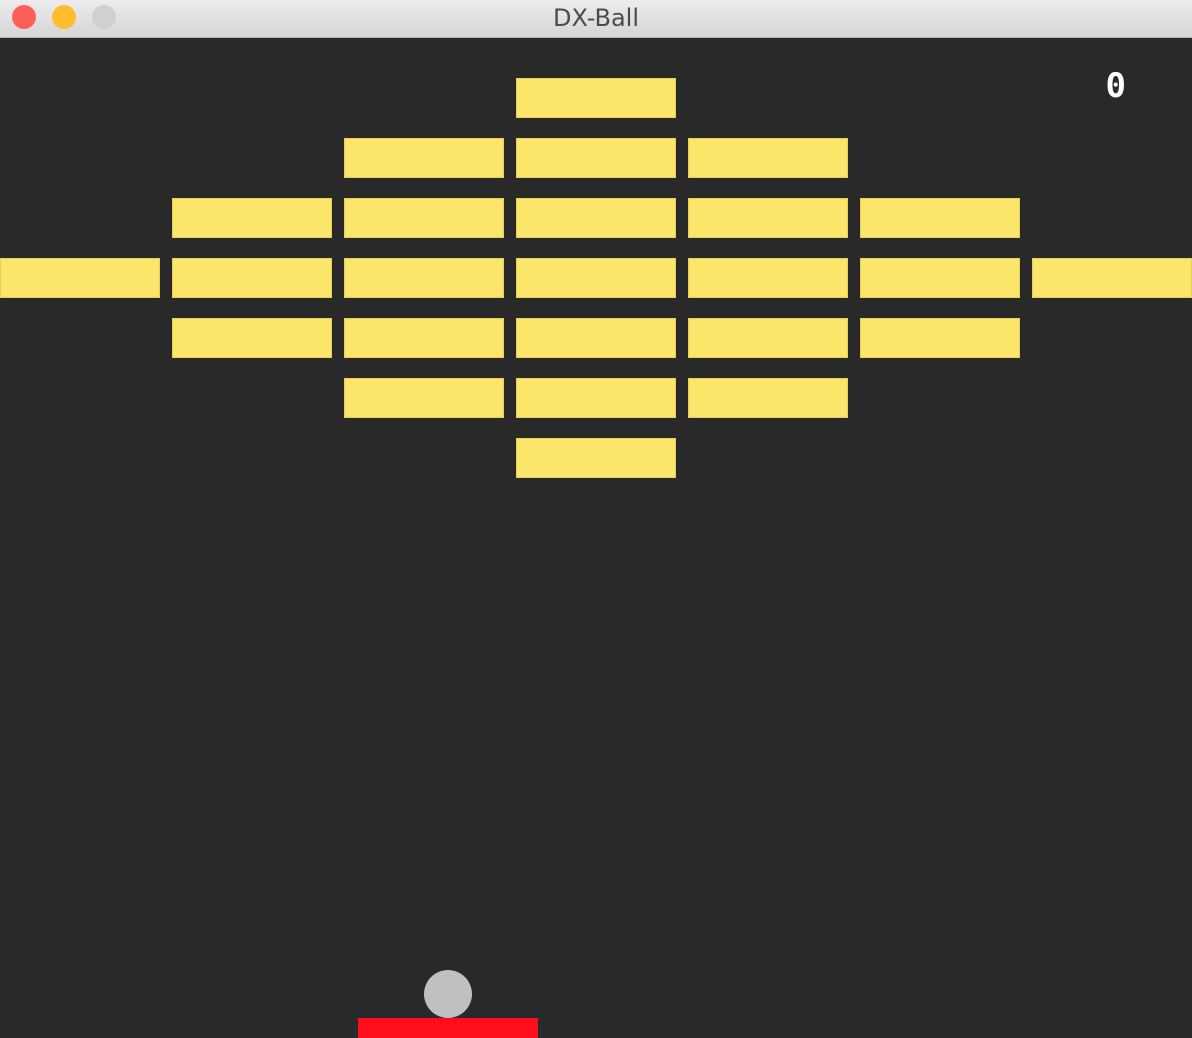 The width and height of the screenshot is (1192, 1038). I want to click on title-bar: DX-Ball, so click(596, 19).